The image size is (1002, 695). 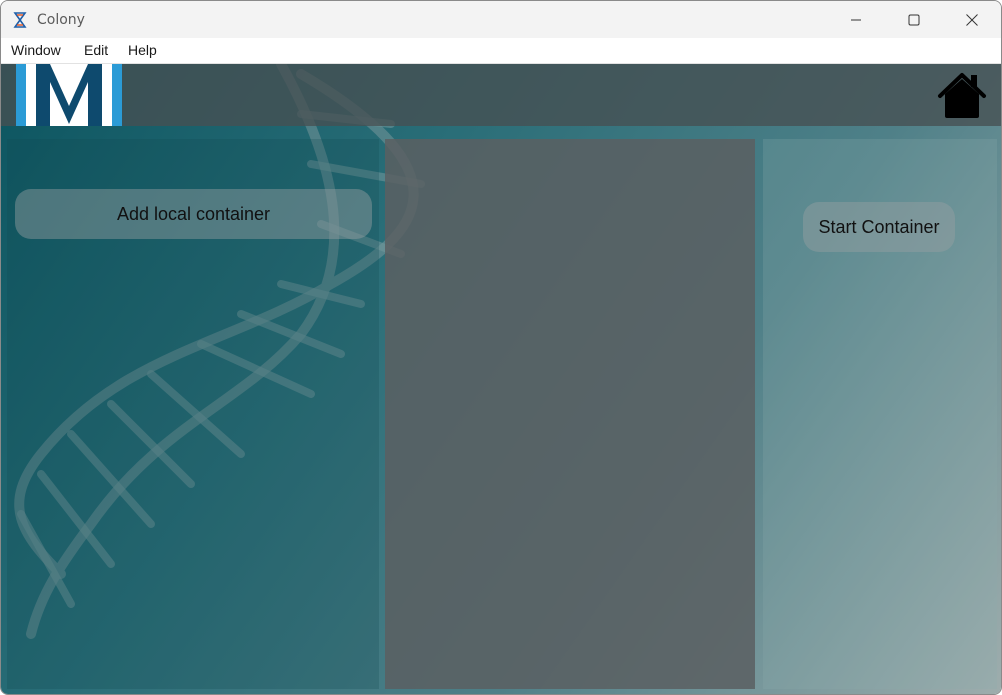 What do you see at coordinates (61, 20) in the screenshot?
I see `window-title: Colony` at bounding box center [61, 20].